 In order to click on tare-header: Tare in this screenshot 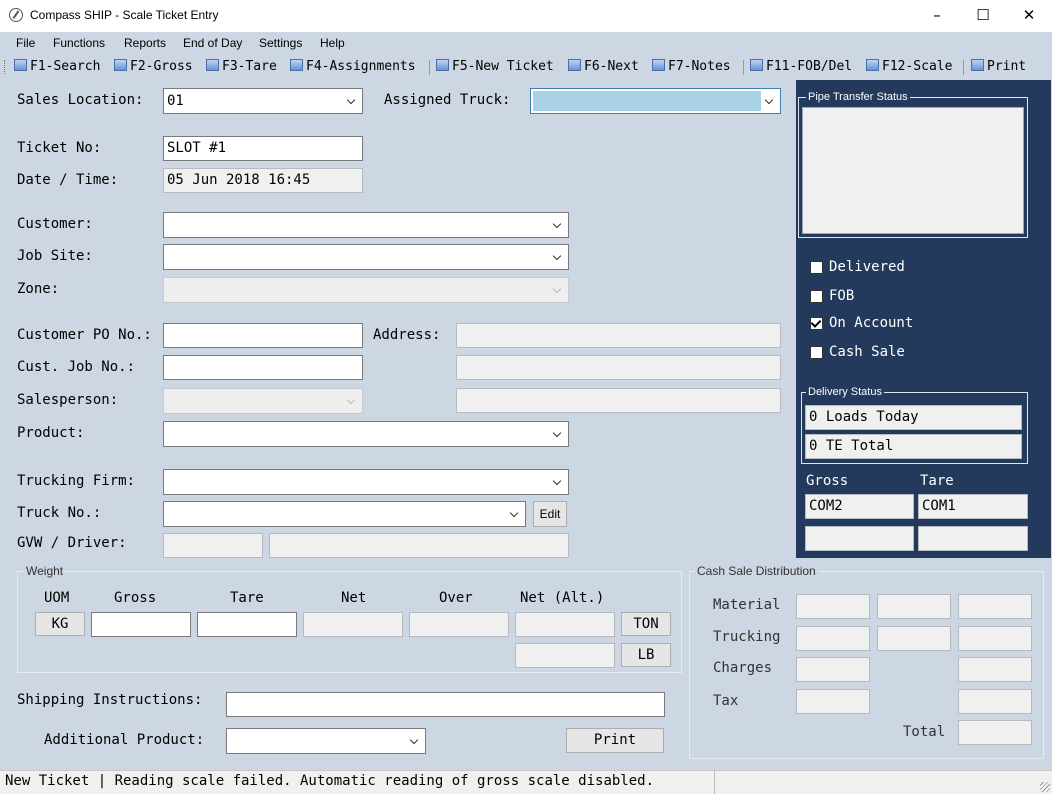, I will do `click(247, 598)`.